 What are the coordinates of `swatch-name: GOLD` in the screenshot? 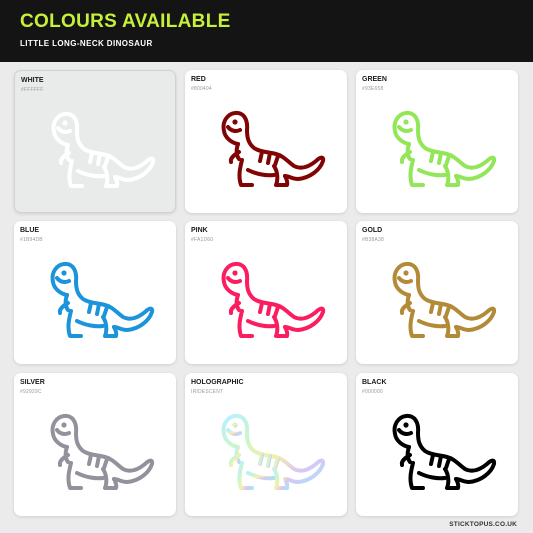 It's located at (372, 230).